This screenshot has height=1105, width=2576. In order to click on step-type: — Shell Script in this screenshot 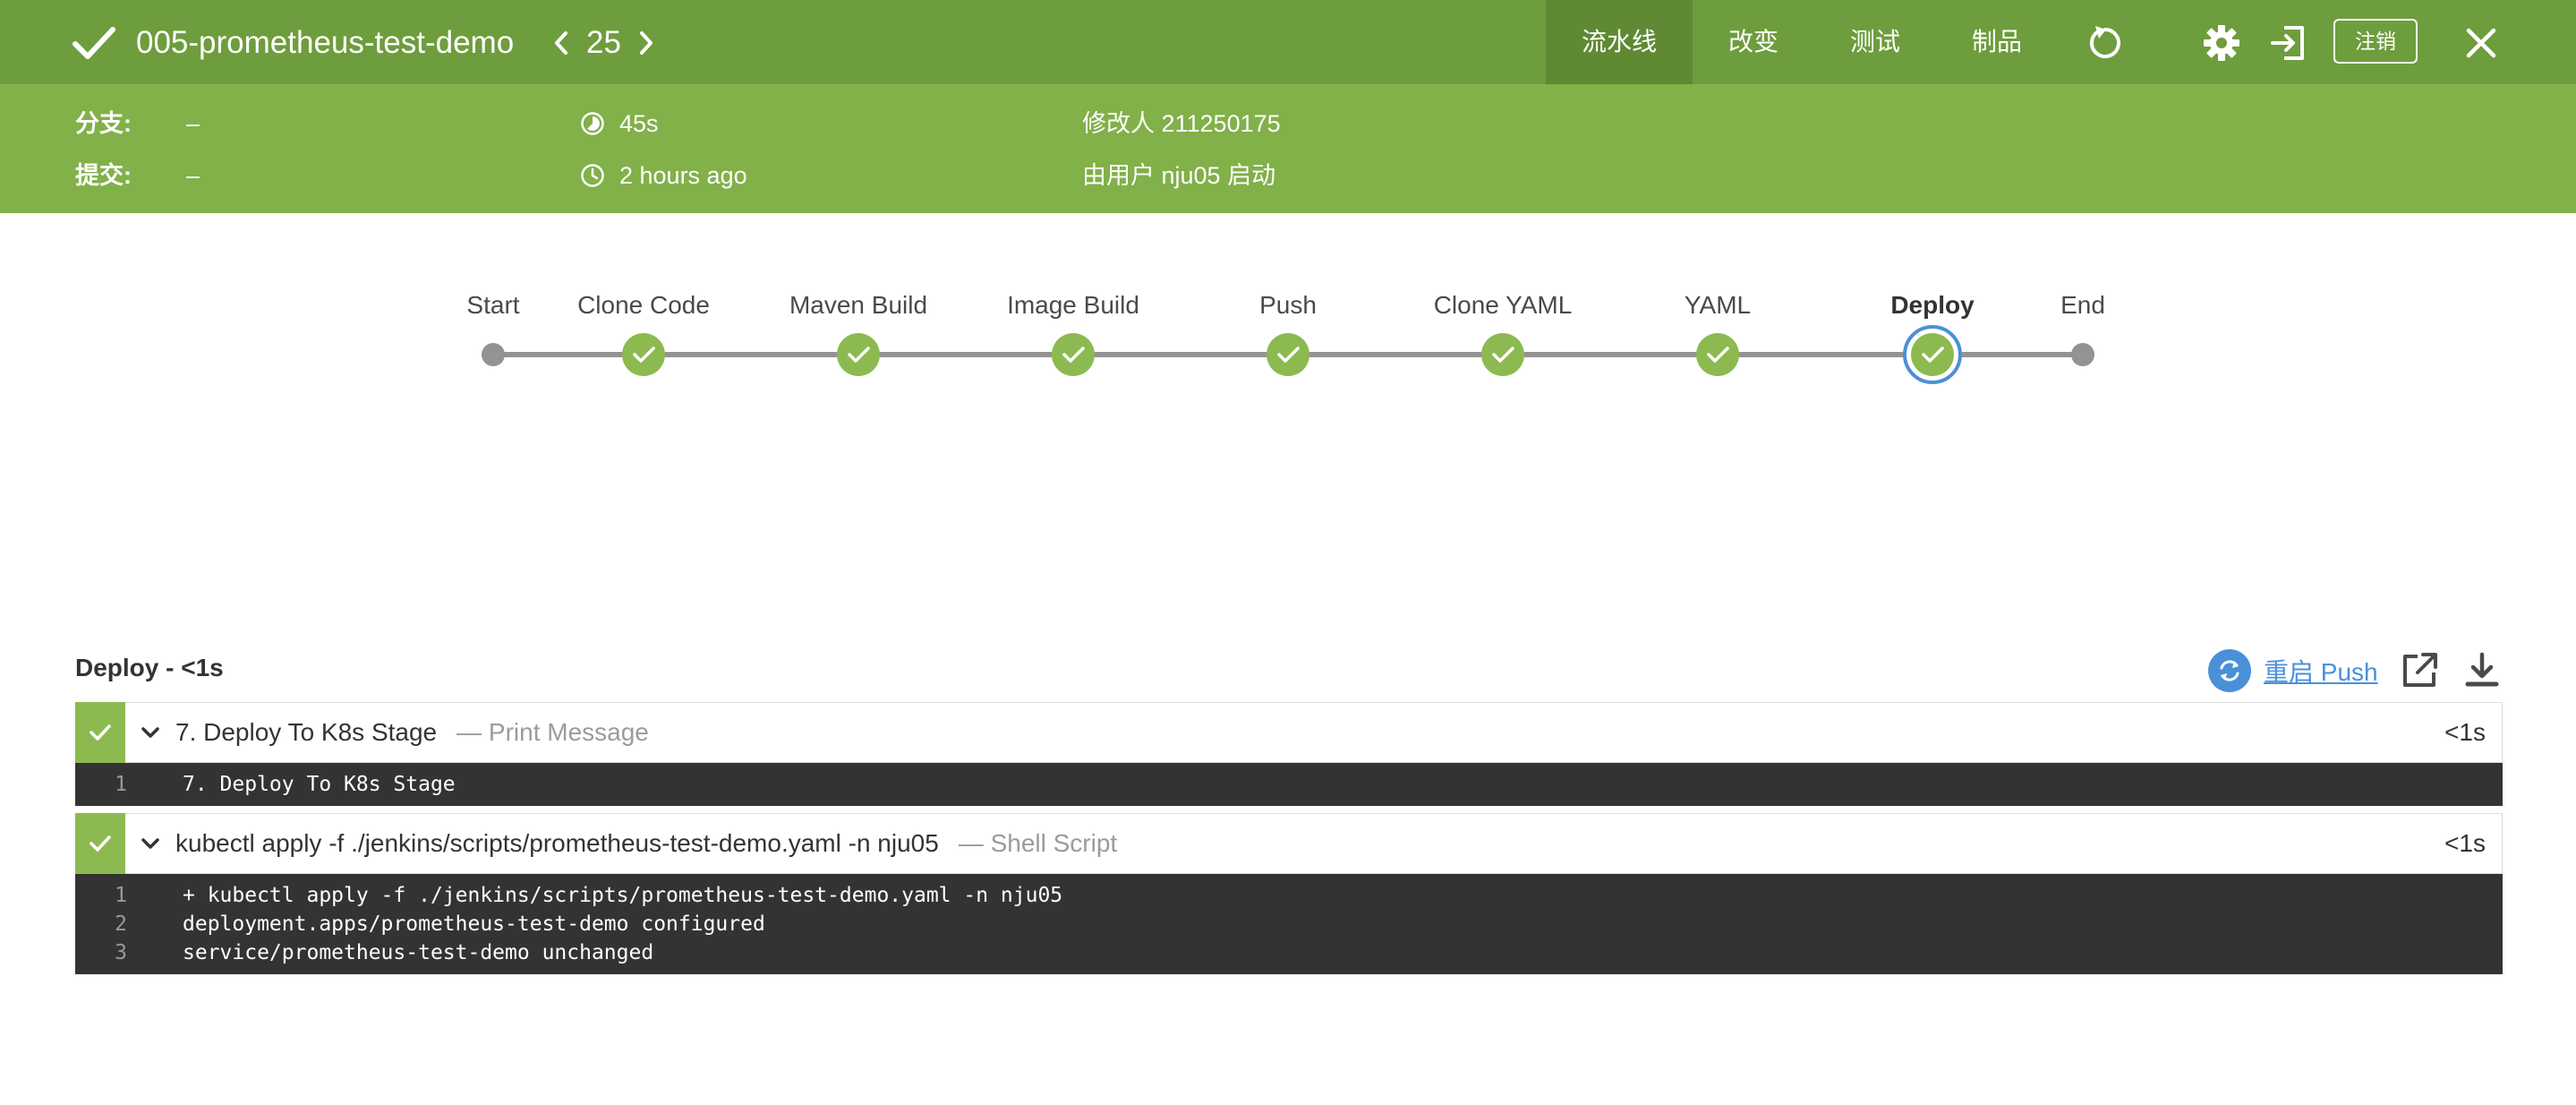, I will do `click(1038, 843)`.